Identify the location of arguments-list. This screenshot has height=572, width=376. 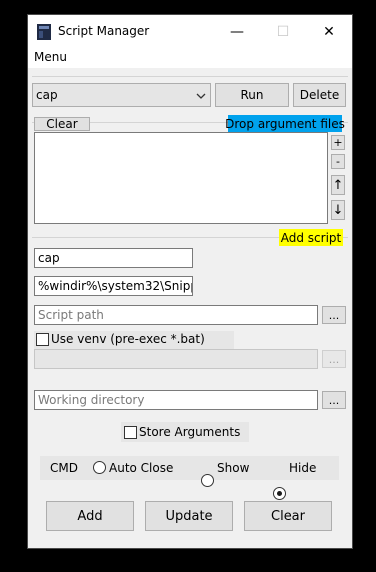
(181, 178).